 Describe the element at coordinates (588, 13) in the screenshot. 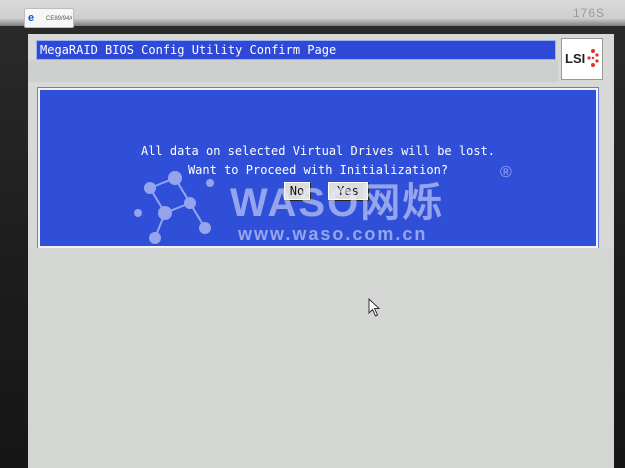

I see `monitor-model-label: 176S` at that location.